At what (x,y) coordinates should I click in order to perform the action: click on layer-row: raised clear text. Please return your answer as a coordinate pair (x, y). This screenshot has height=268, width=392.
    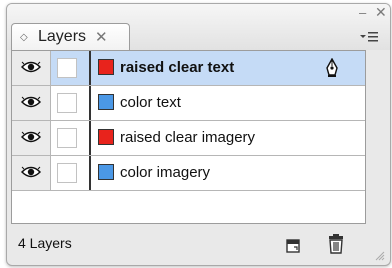
    Looking at the image, I should click on (188, 68).